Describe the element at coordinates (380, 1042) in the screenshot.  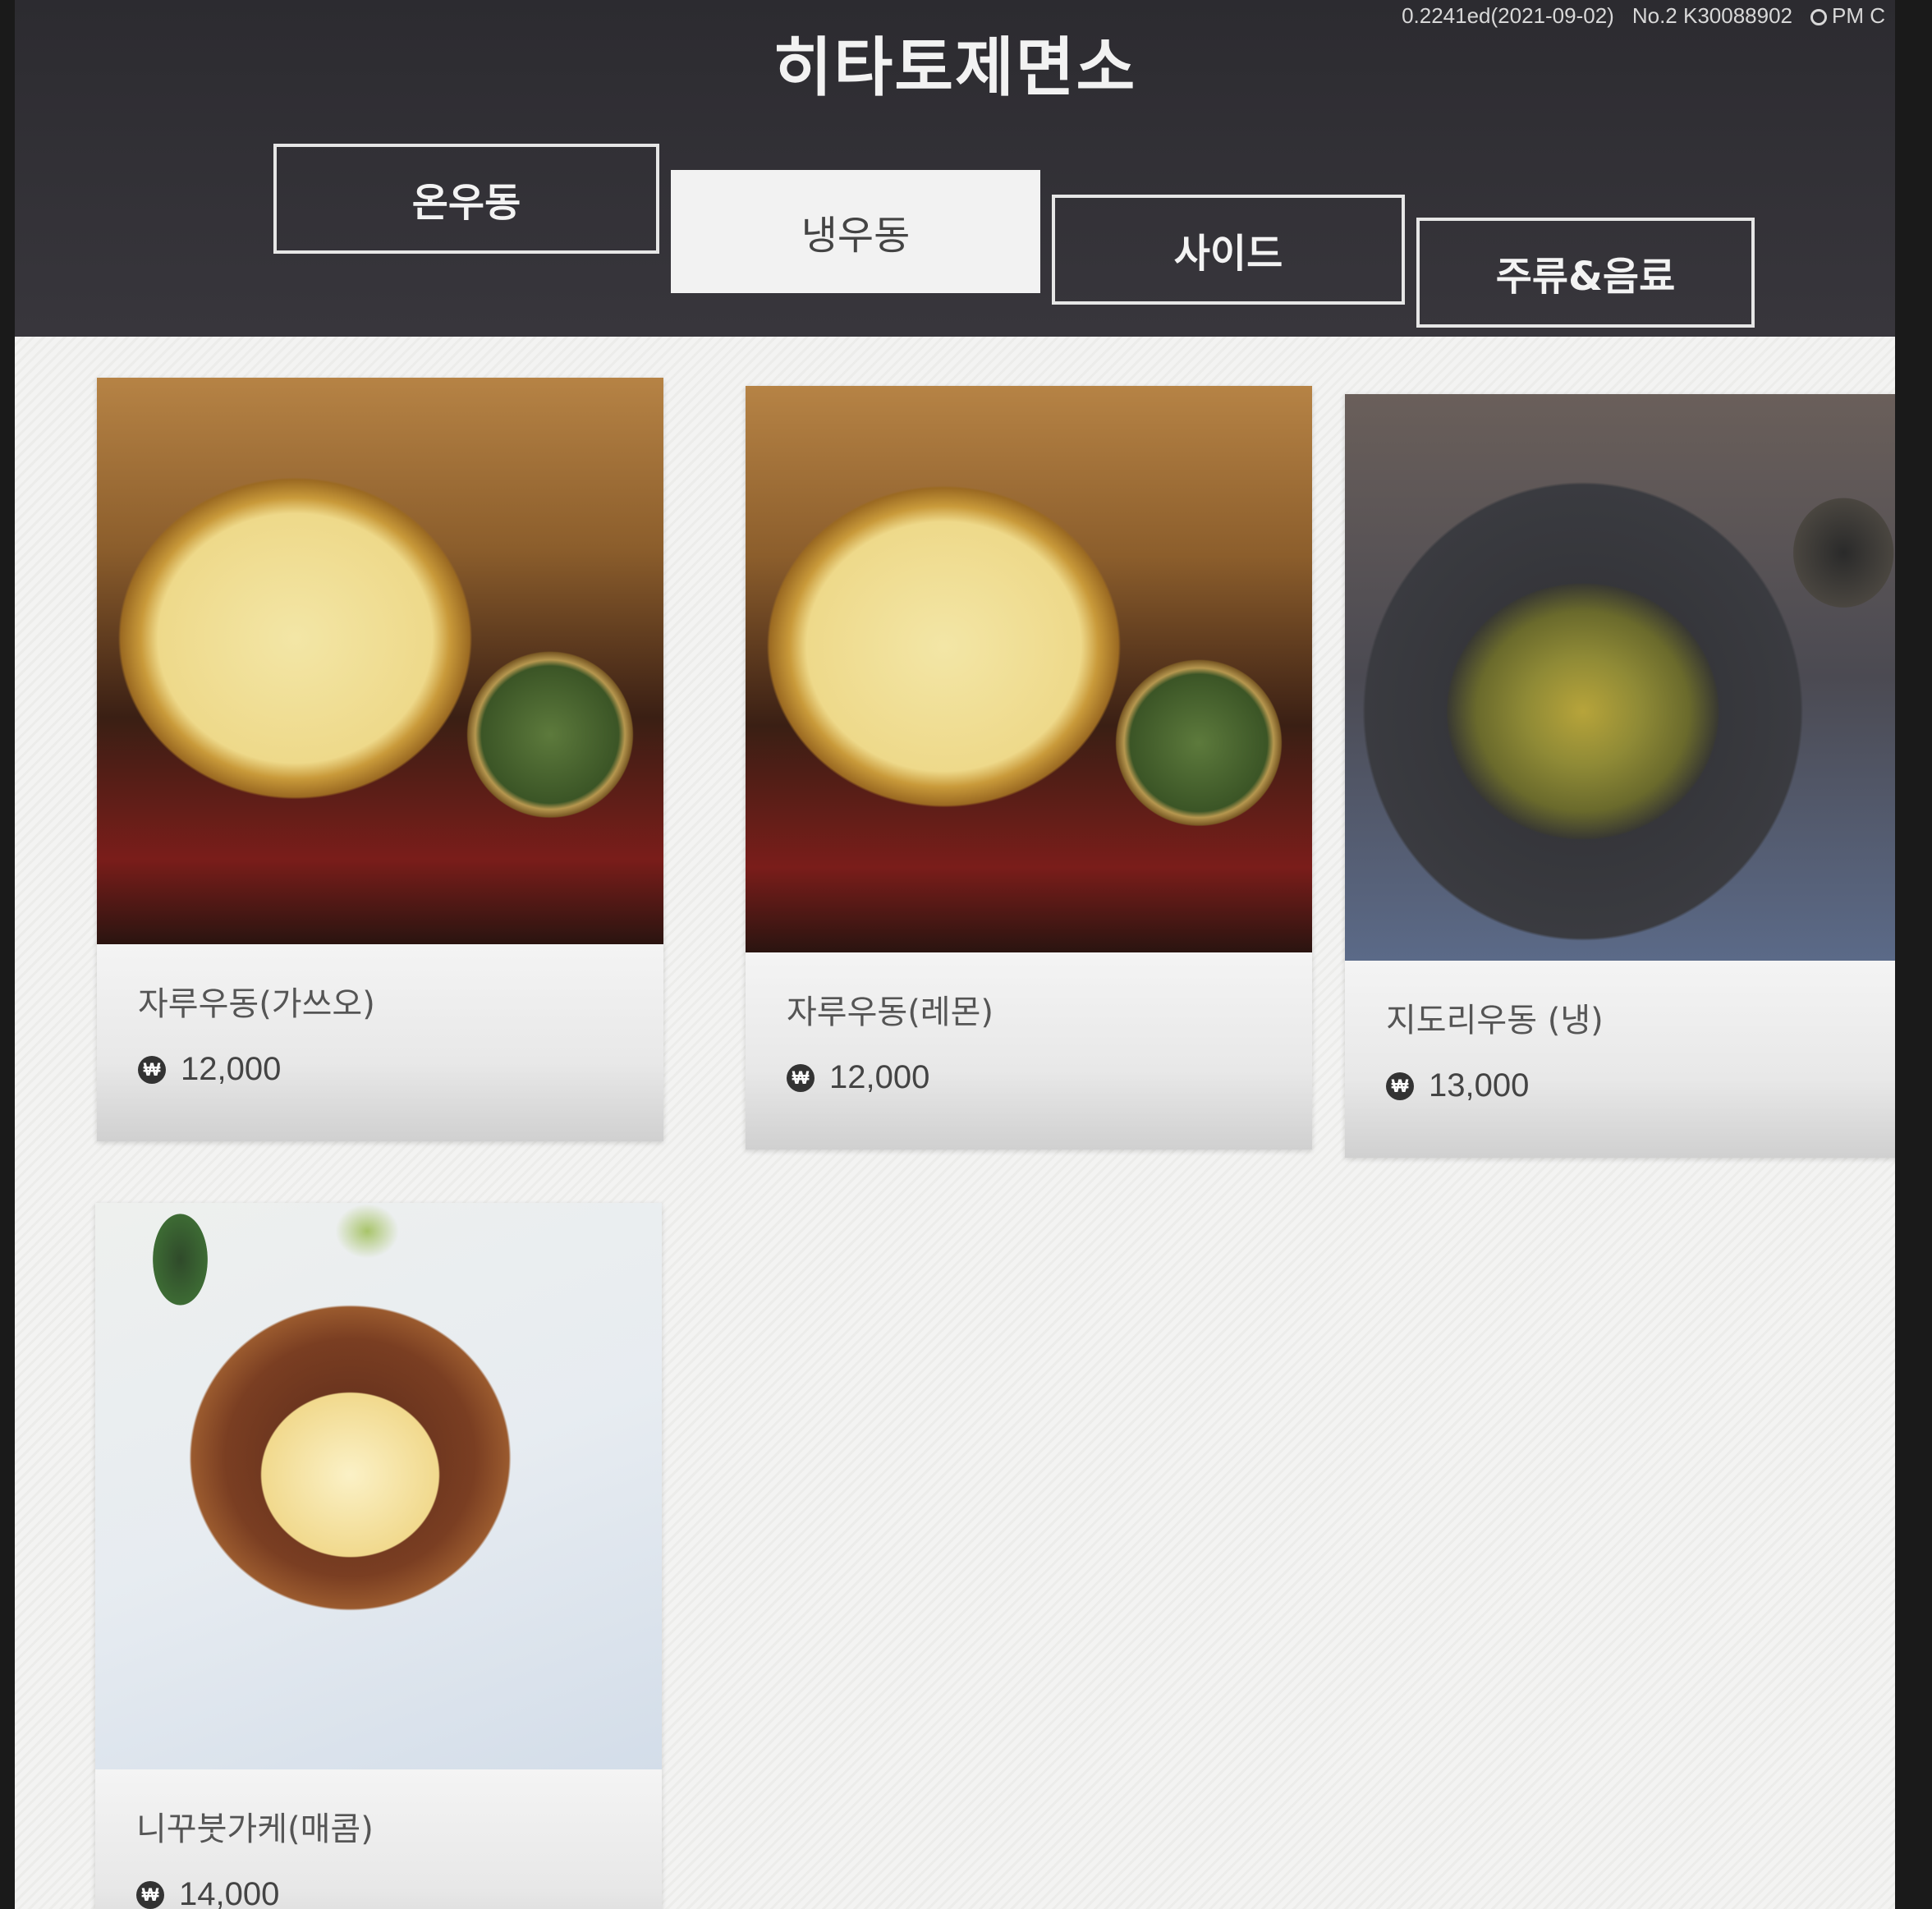
I see `menu-card-info: 자루우동(가쓰오) ₩ 12,000` at that location.